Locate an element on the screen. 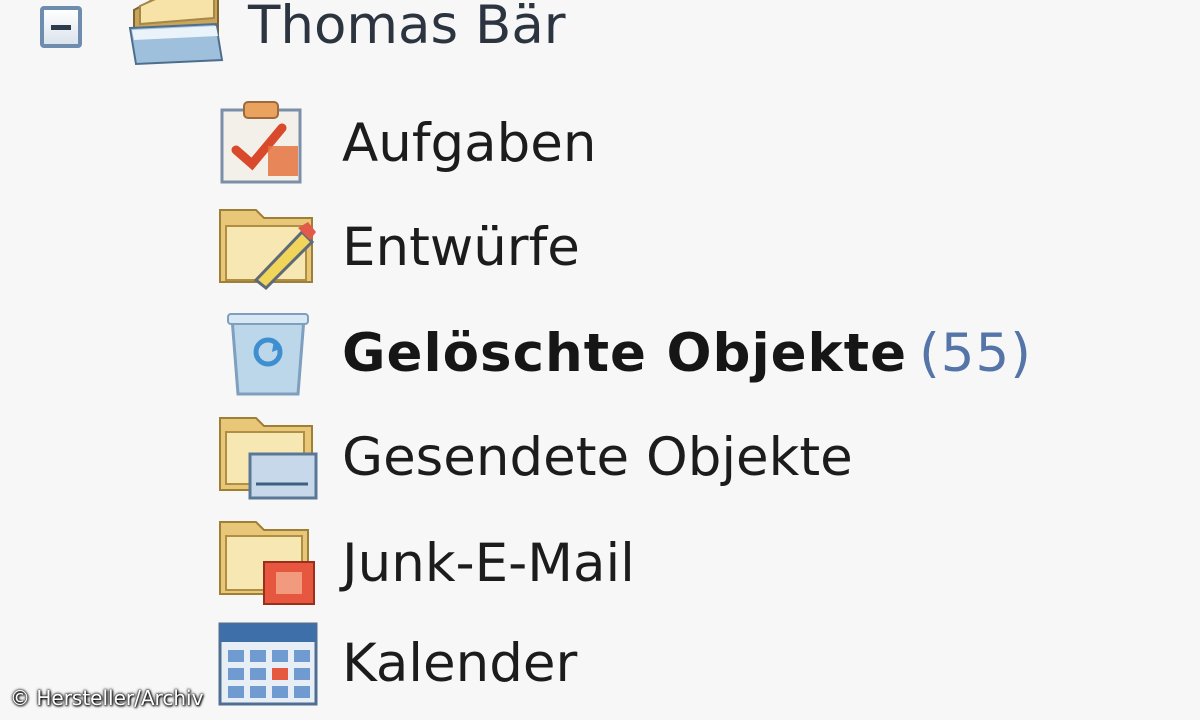  folder-item-geloeschte-objekte: Gelöschte Objekte (55) is located at coordinates (706, 350).